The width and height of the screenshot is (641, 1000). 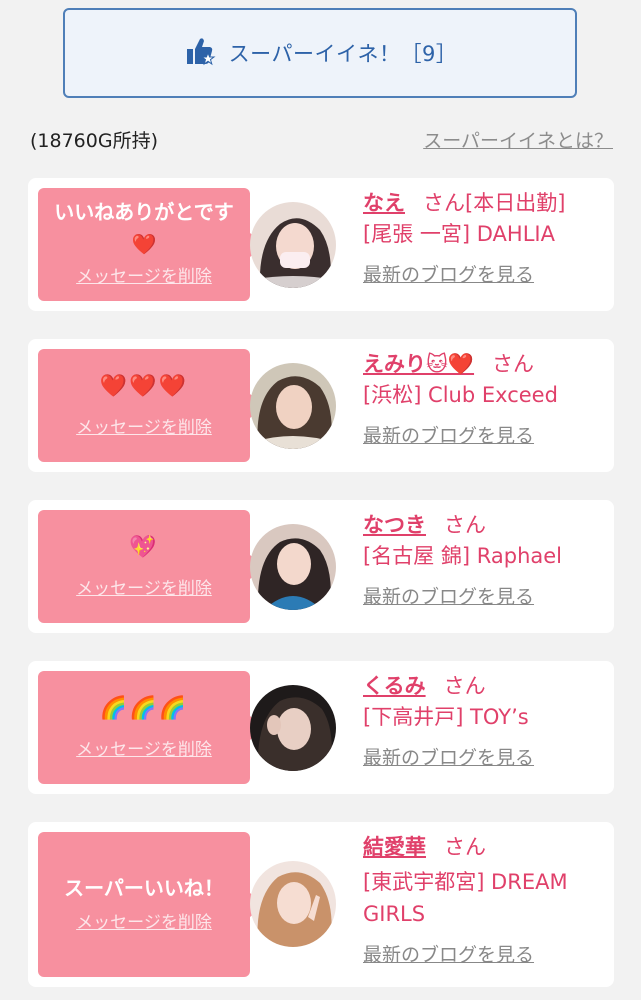 What do you see at coordinates (459, 234) in the screenshot?
I see `shop-name: [尾張 一宮] DAHLIA` at bounding box center [459, 234].